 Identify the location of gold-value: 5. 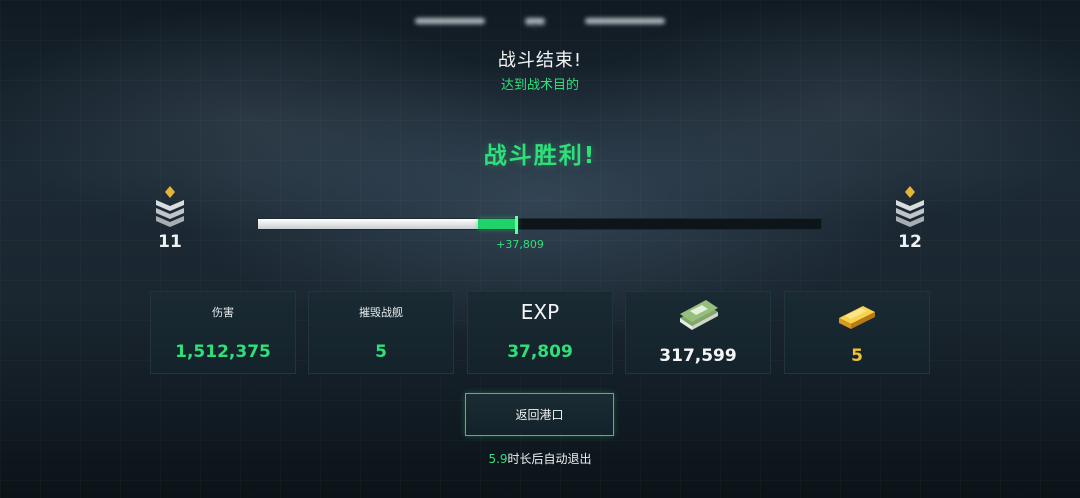
(857, 356).